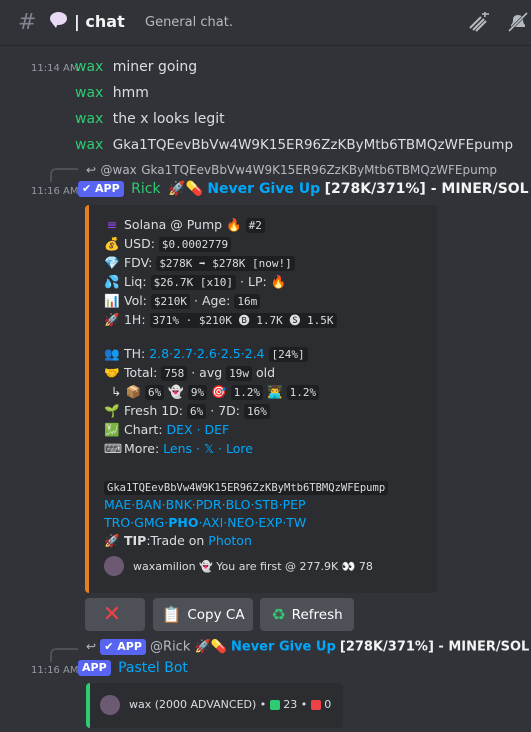 The width and height of the screenshot is (531, 732). Describe the element at coordinates (208, 448) in the screenshot. I see `more-links: Lens · 𝕏 · Lore` at that location.